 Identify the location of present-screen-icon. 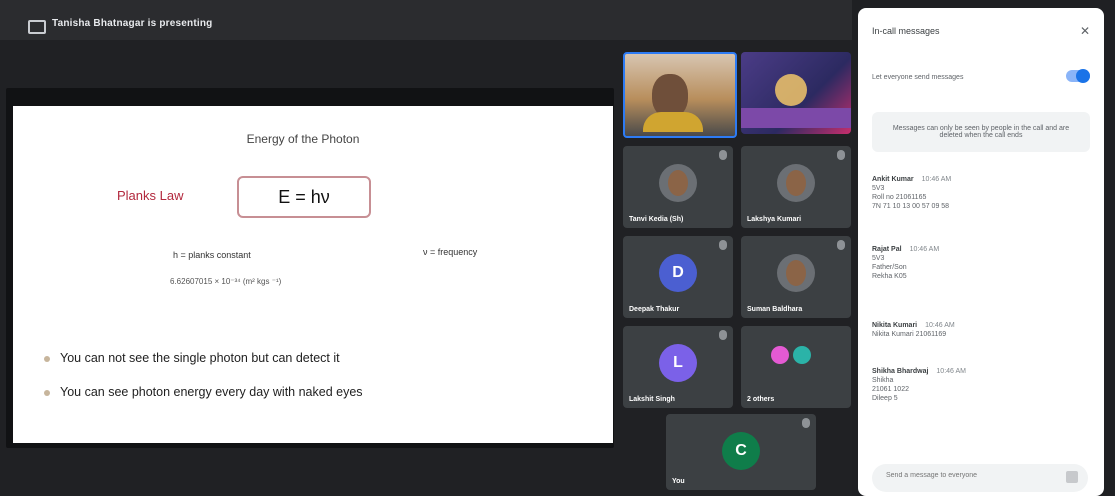
(37, 27).